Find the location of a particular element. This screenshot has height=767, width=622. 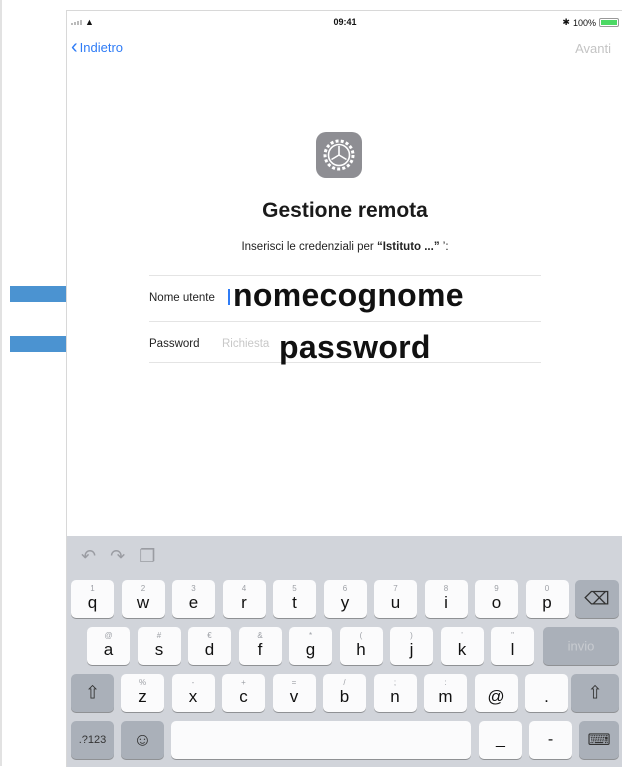

key-hint: 6 is located at coordinates (345, 588).